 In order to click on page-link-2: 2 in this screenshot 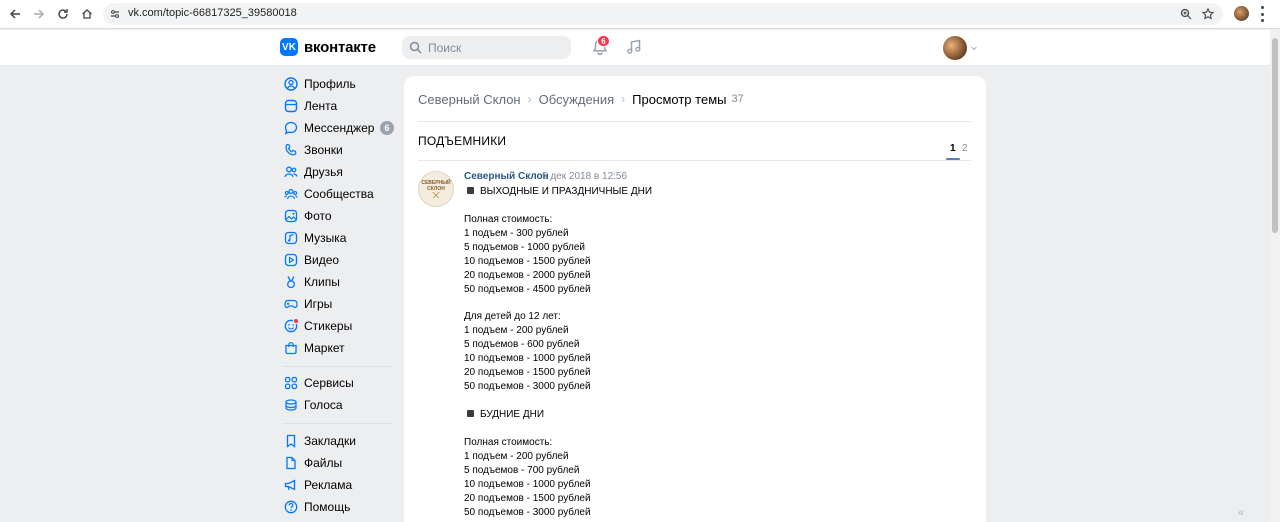, I will do `click(965, 148)`.